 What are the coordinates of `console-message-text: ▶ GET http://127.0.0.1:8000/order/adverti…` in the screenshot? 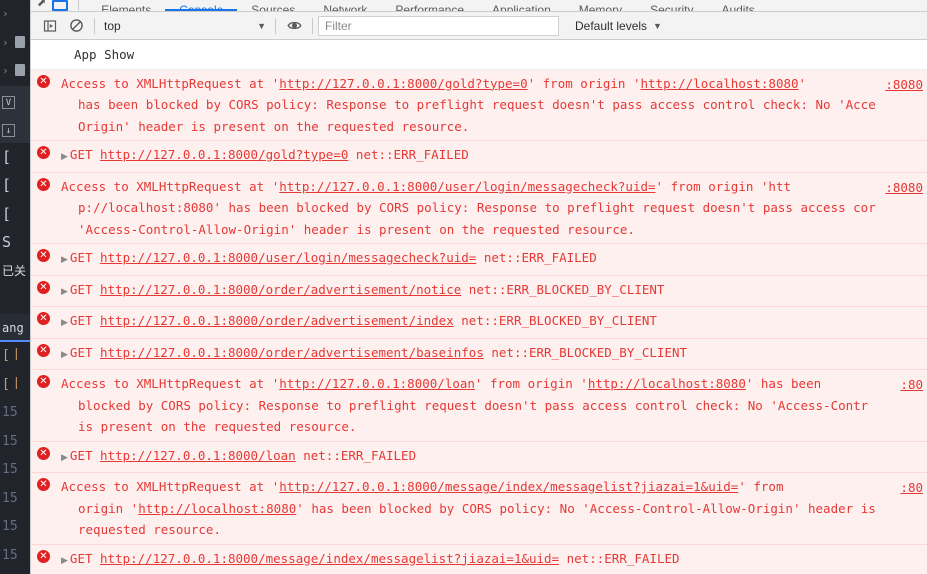 It's located at (479, 354).